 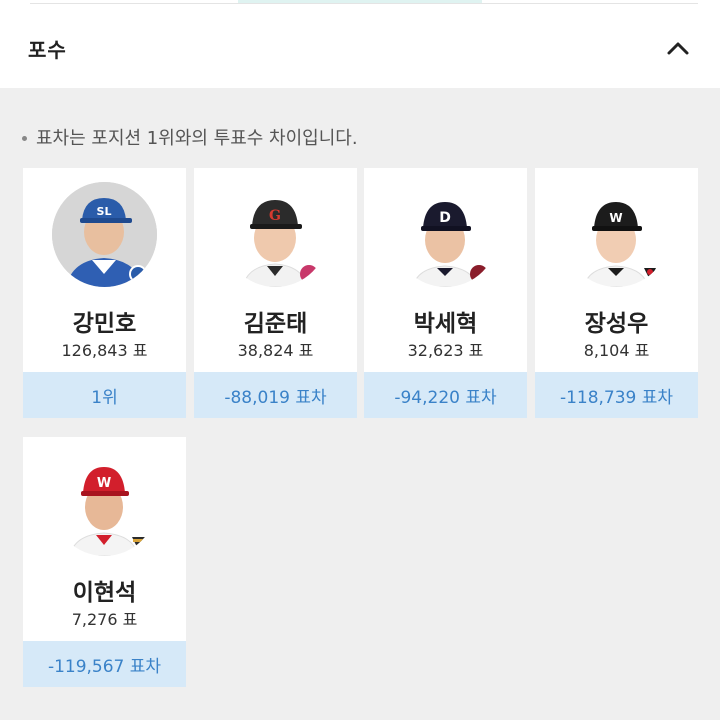 What do you see at coordinates (616, 324) in the screenshot?
I see `player-name: 장성우` at bounding box center [616, 324].